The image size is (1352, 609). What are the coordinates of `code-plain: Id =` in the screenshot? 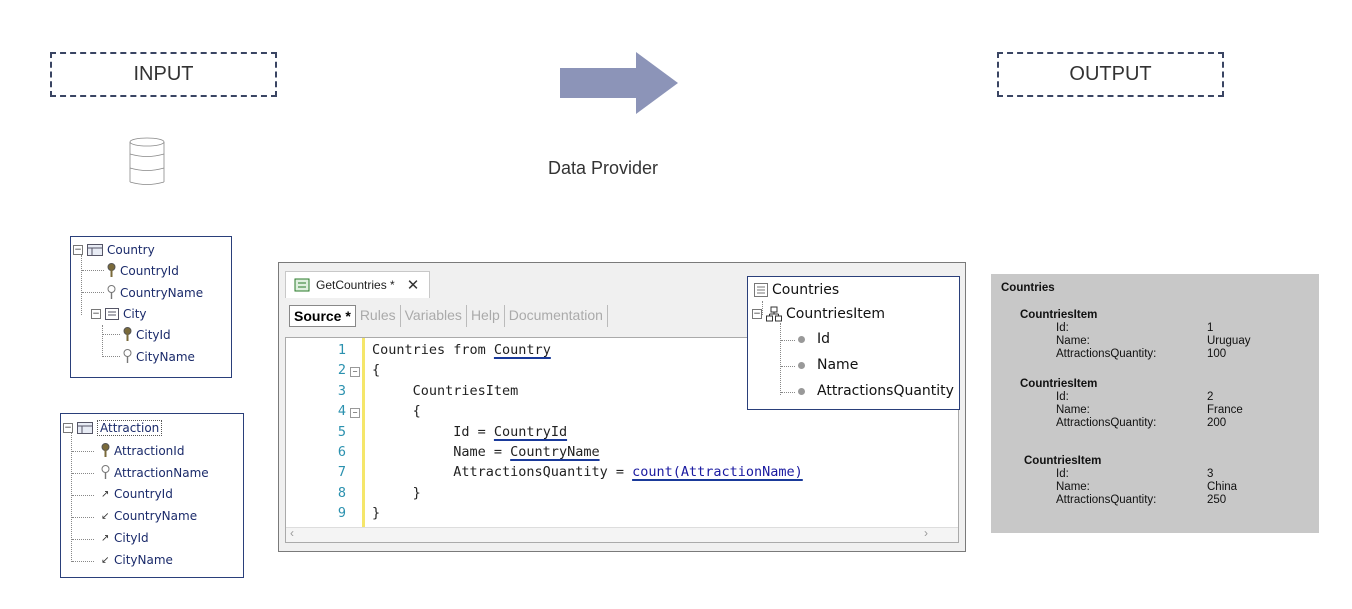 It's located at (433, 431).